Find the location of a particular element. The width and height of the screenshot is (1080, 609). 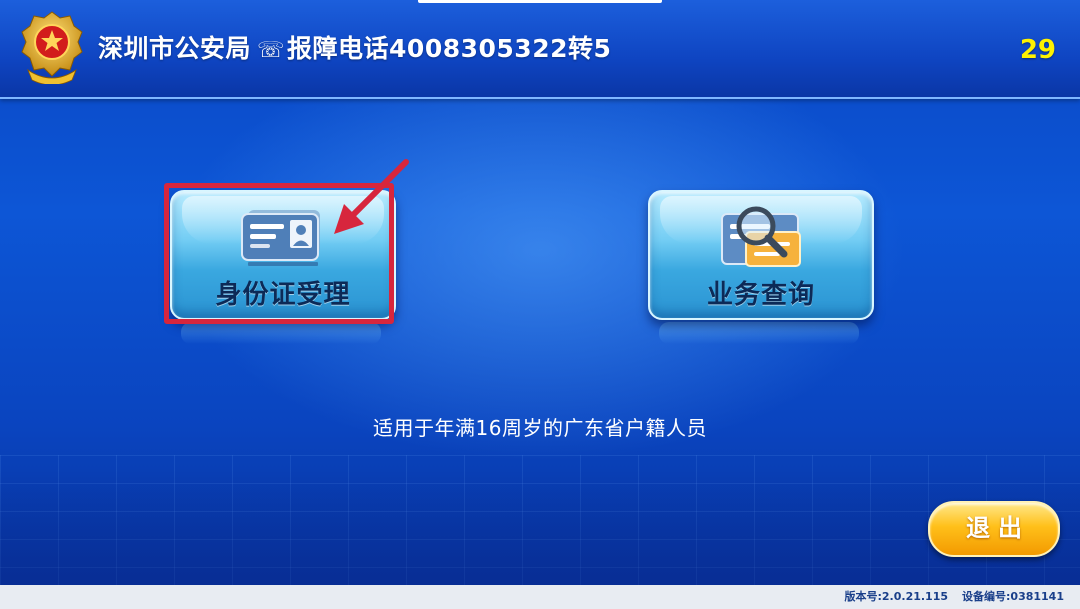

phone-icon: ☏ is located at coordinates (271, 50).